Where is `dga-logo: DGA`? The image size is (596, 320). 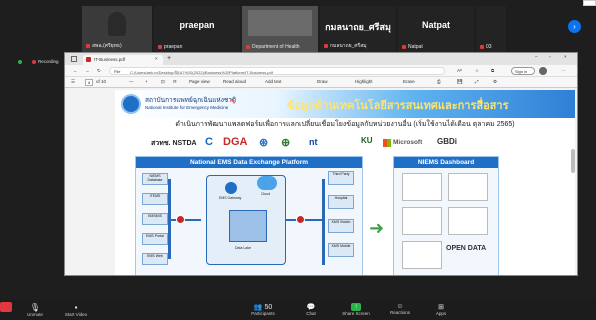 dga-logo: DGA is located at coordinates (235, 142).